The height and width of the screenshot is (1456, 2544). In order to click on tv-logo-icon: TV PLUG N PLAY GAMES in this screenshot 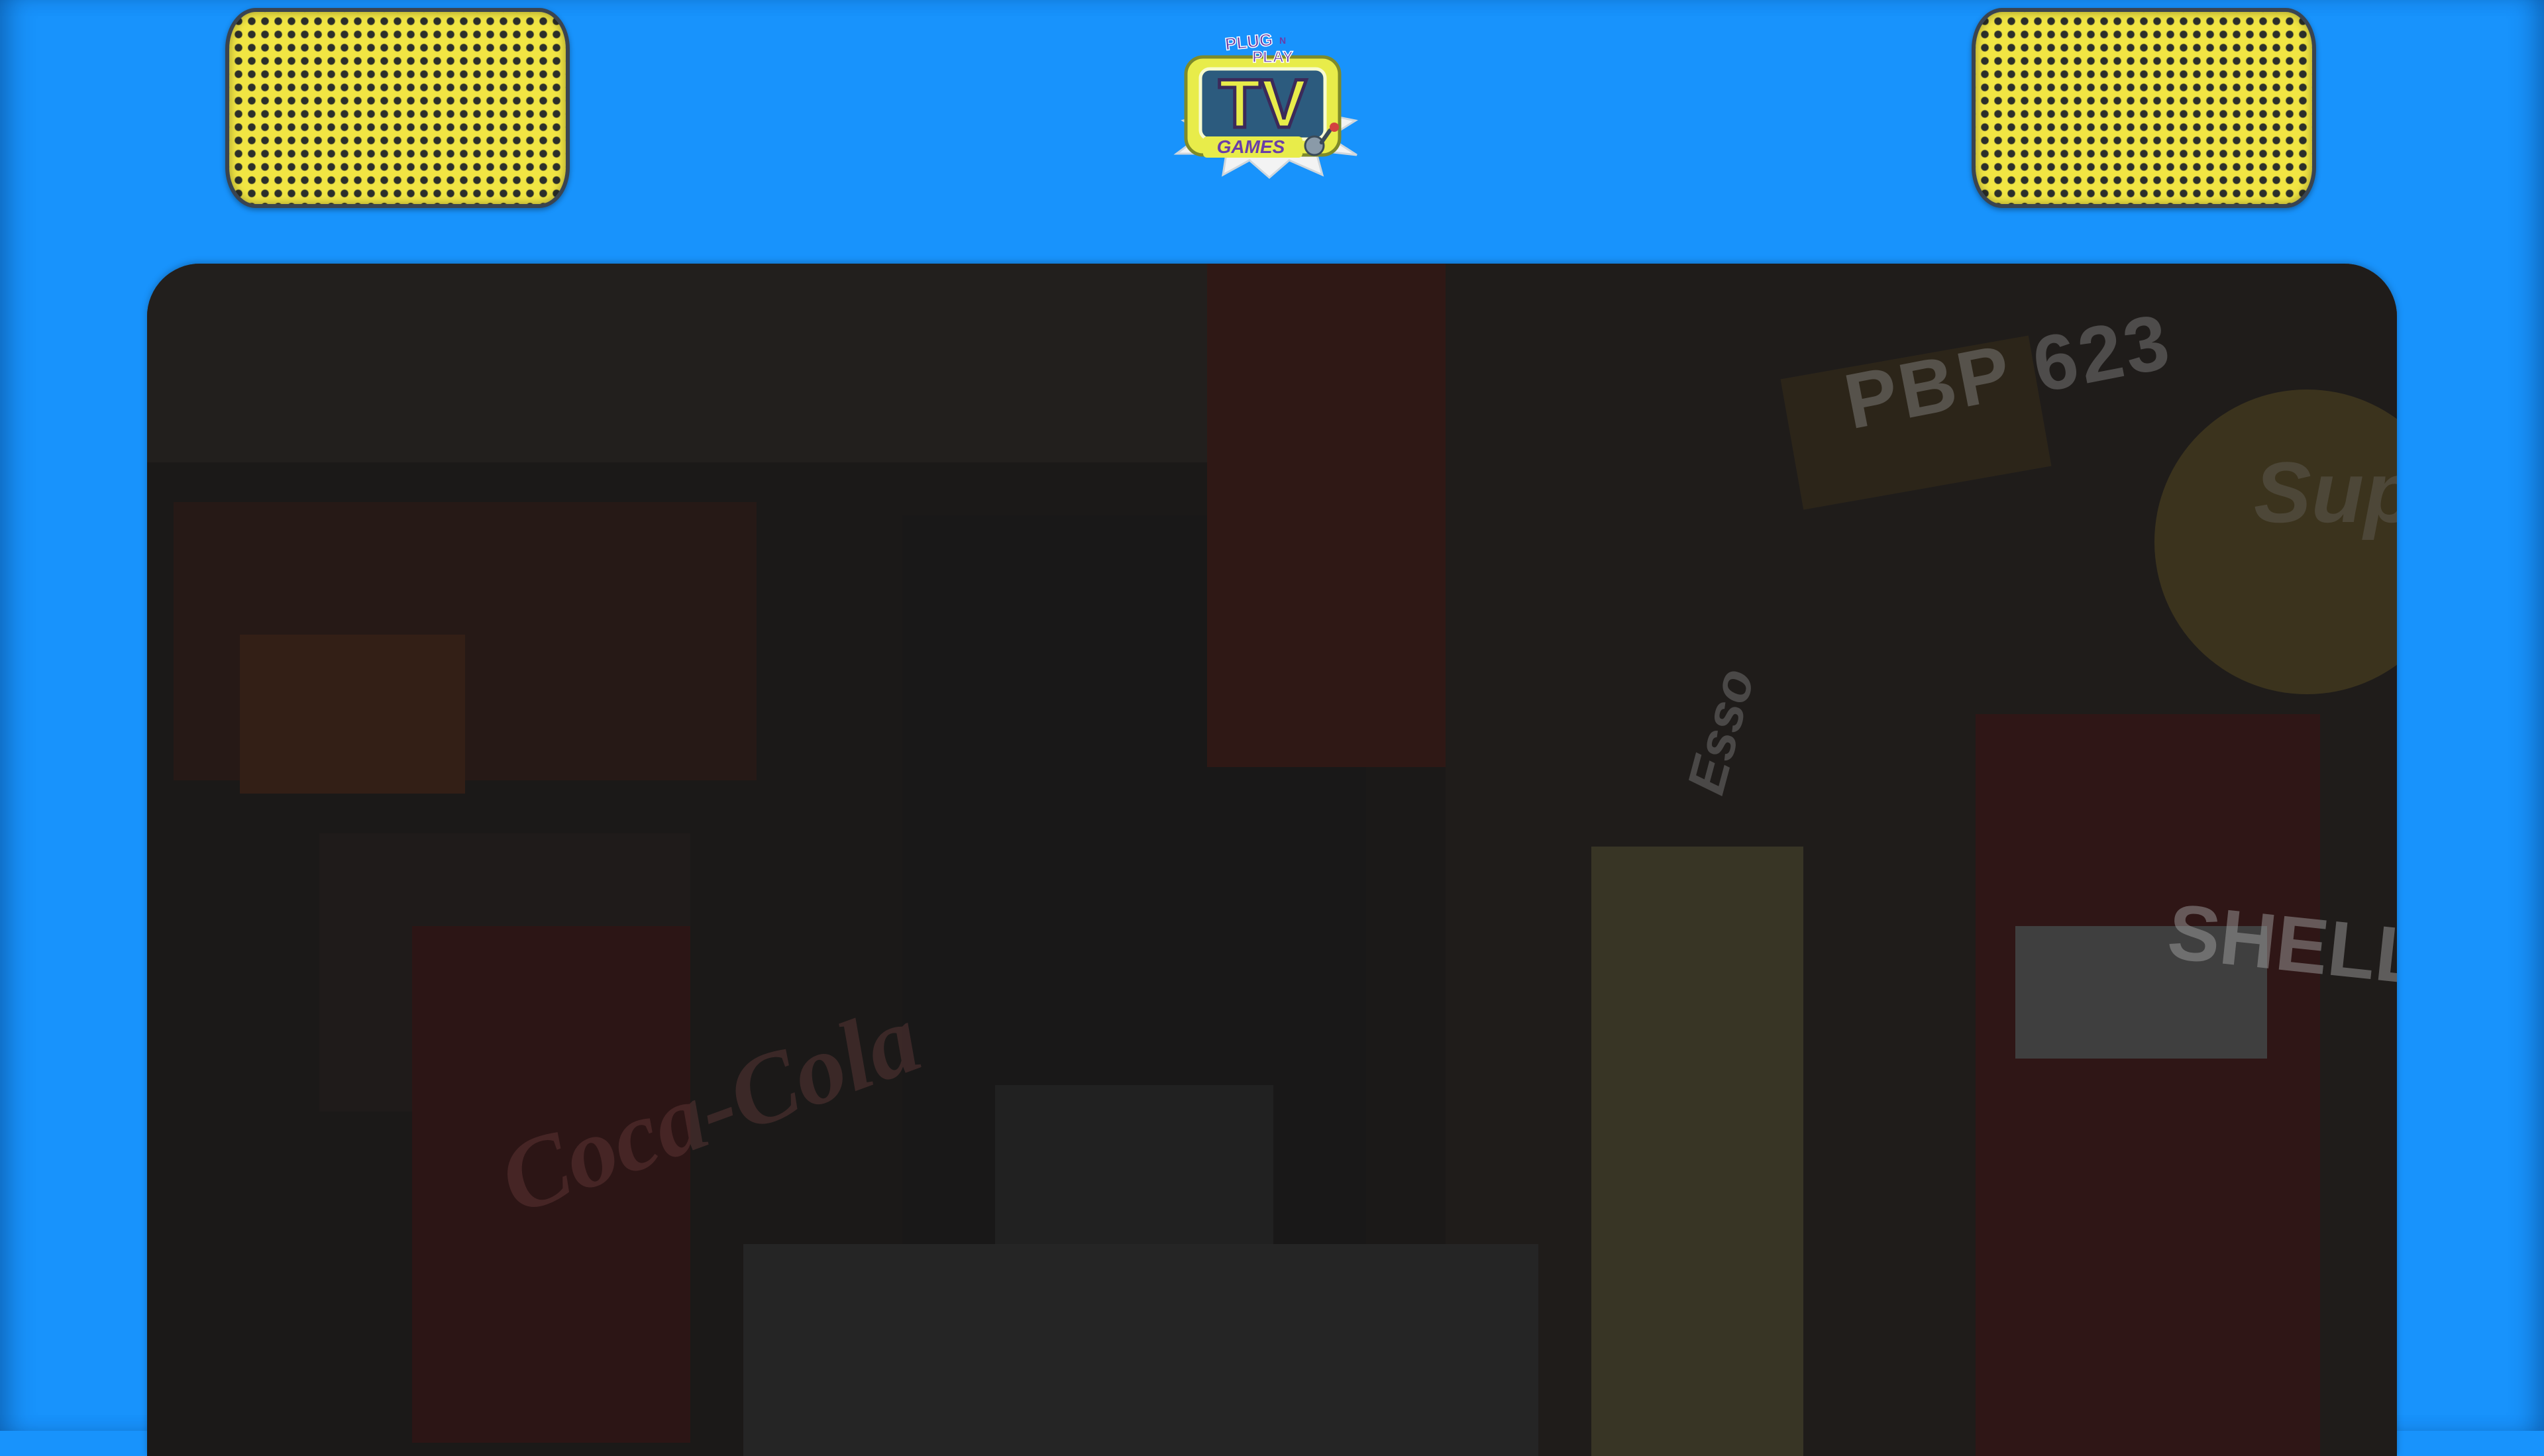, I will do `click(1265, 104)`.